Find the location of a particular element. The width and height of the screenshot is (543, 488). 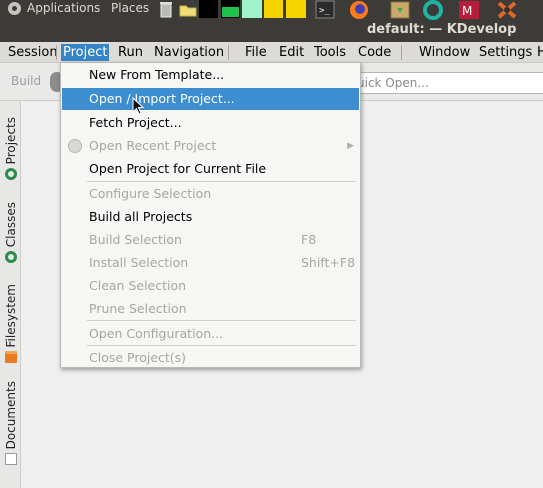

tab-classes-label: Classes is located at coordinates (10, 225).